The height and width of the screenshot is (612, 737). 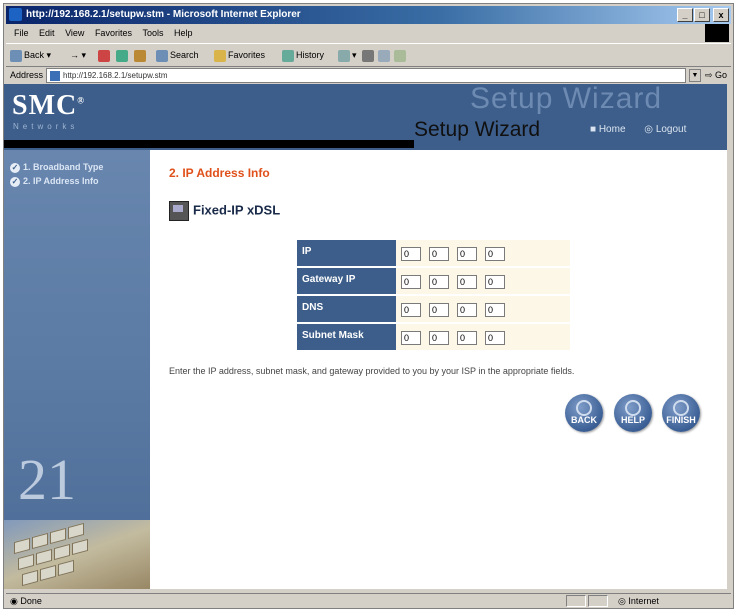 I want to click on menu-file: File, so click(x=21, y=33).